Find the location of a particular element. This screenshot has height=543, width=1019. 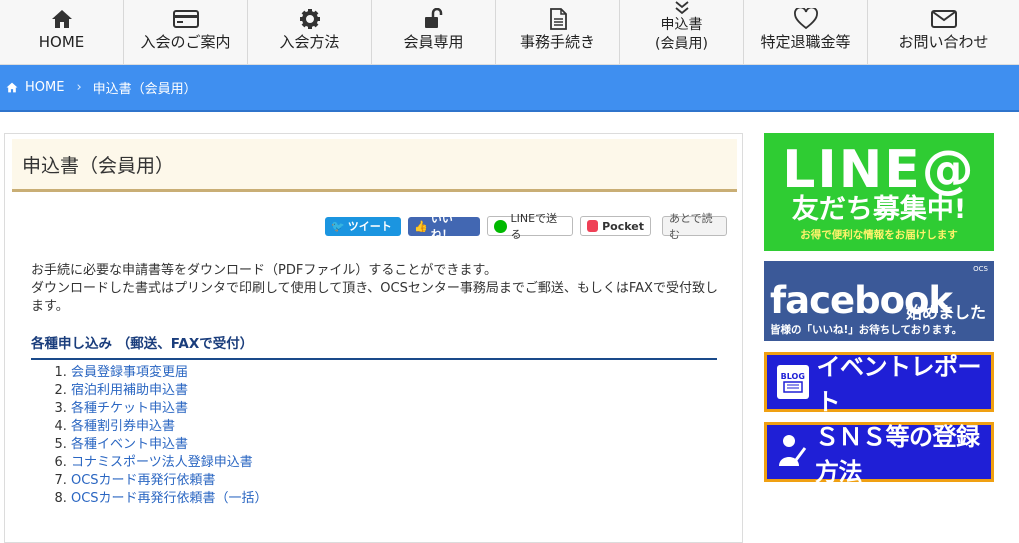

list-item: 宿泊利用補助申込書 is located at coordinates (169, 391).